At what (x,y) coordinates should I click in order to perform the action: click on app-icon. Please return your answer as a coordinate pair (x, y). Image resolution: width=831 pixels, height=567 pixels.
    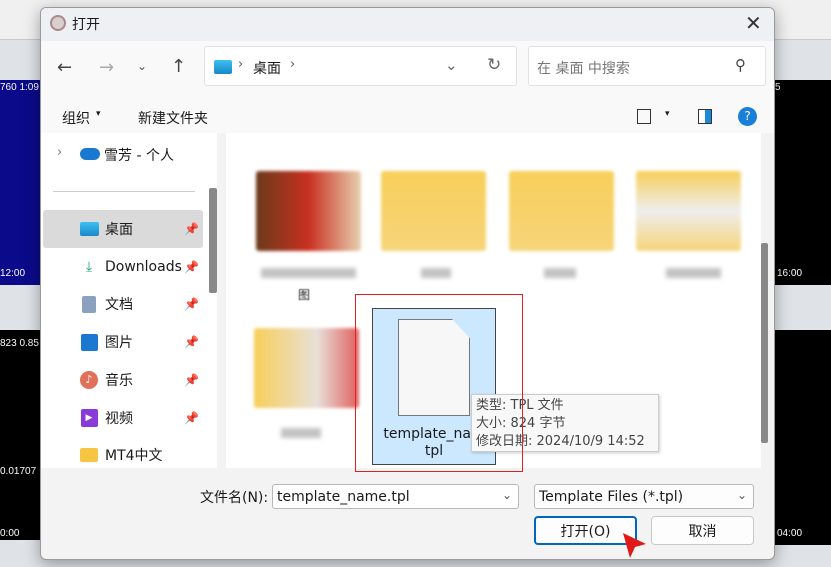
    Looking at the image, I should click on (58, 23).